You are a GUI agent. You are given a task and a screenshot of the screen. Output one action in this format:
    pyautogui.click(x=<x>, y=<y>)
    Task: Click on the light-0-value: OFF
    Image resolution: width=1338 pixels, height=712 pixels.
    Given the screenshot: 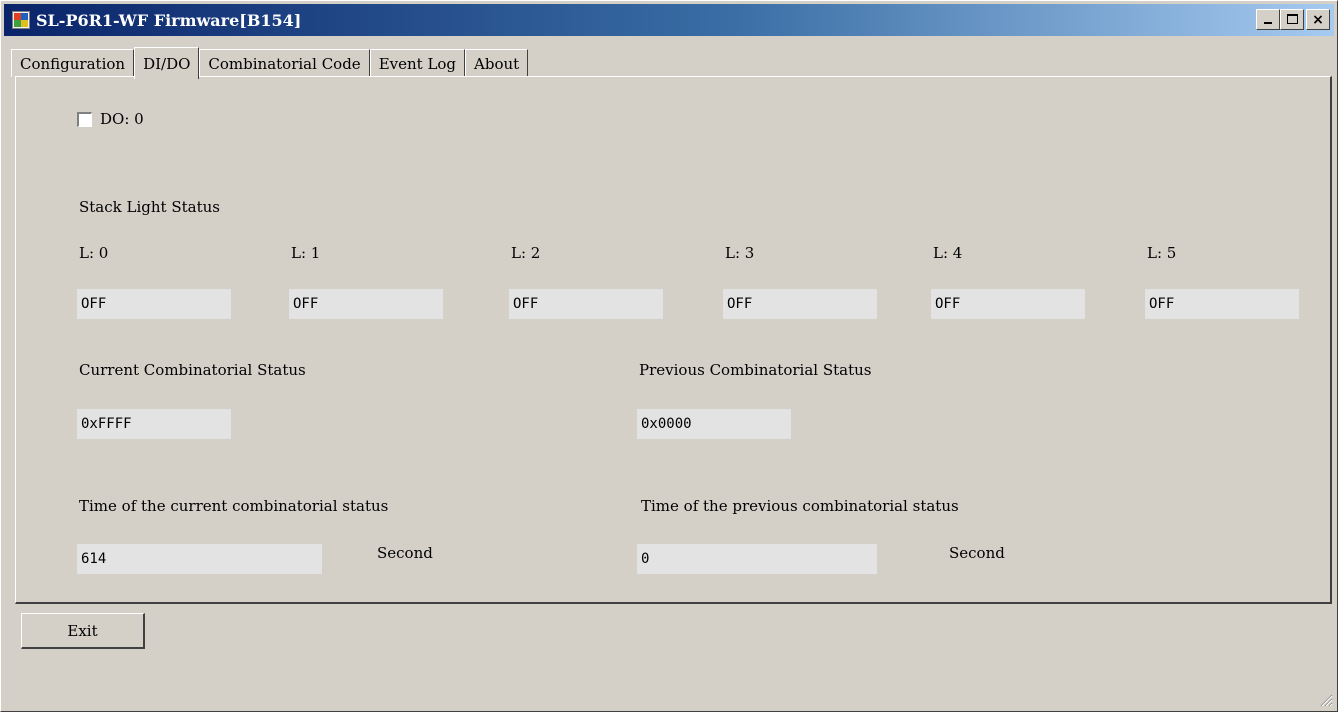 What is the action you would take?
    pyautogui.click(x=154, y=304)
    